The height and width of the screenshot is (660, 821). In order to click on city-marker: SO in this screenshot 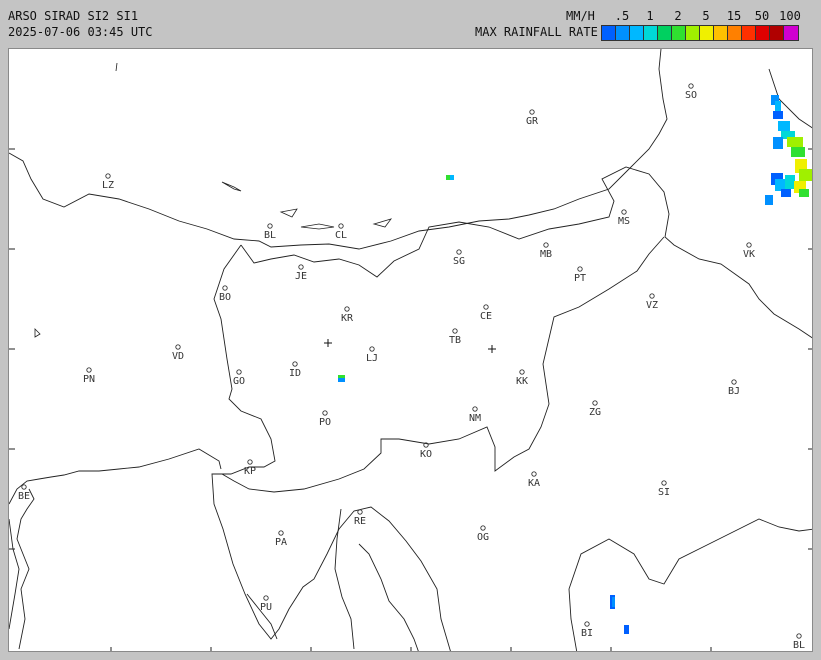, I will do `click(691, 92)`.